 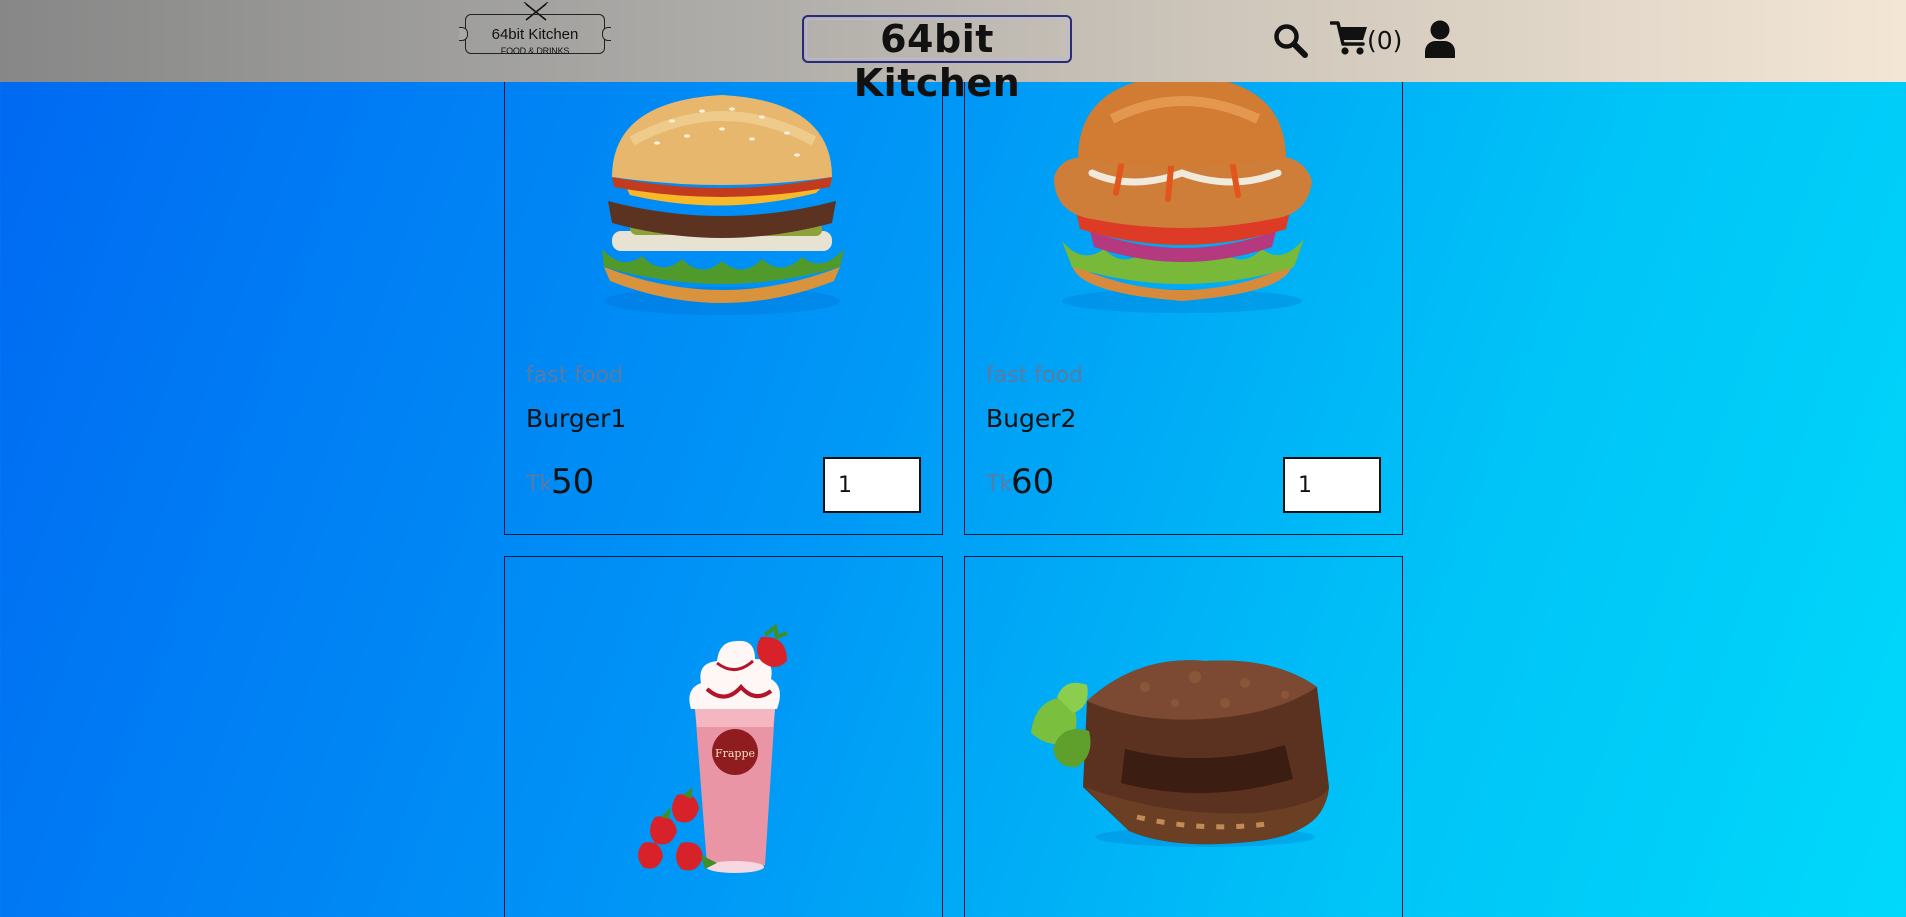 What do you see at coordinates (1031, 418) in the screenshot?
I see `product-name: Buger2` at bounding box center [1031, 418].